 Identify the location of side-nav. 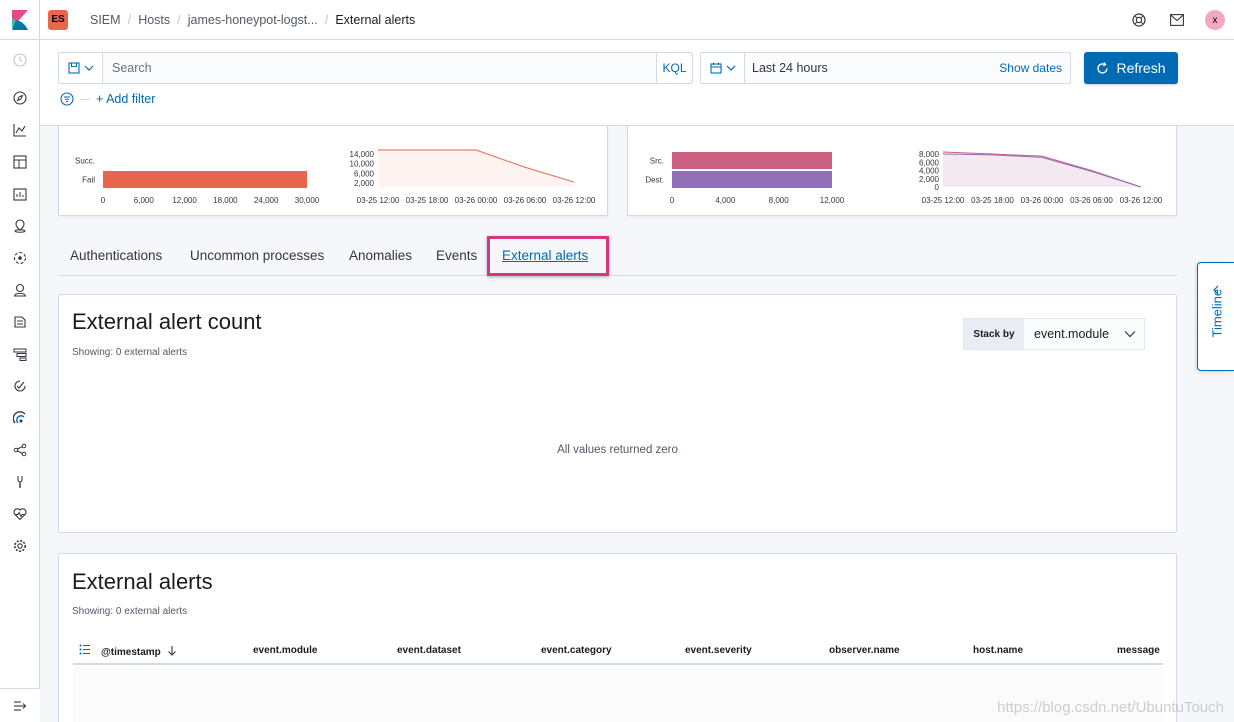
(20, 381).